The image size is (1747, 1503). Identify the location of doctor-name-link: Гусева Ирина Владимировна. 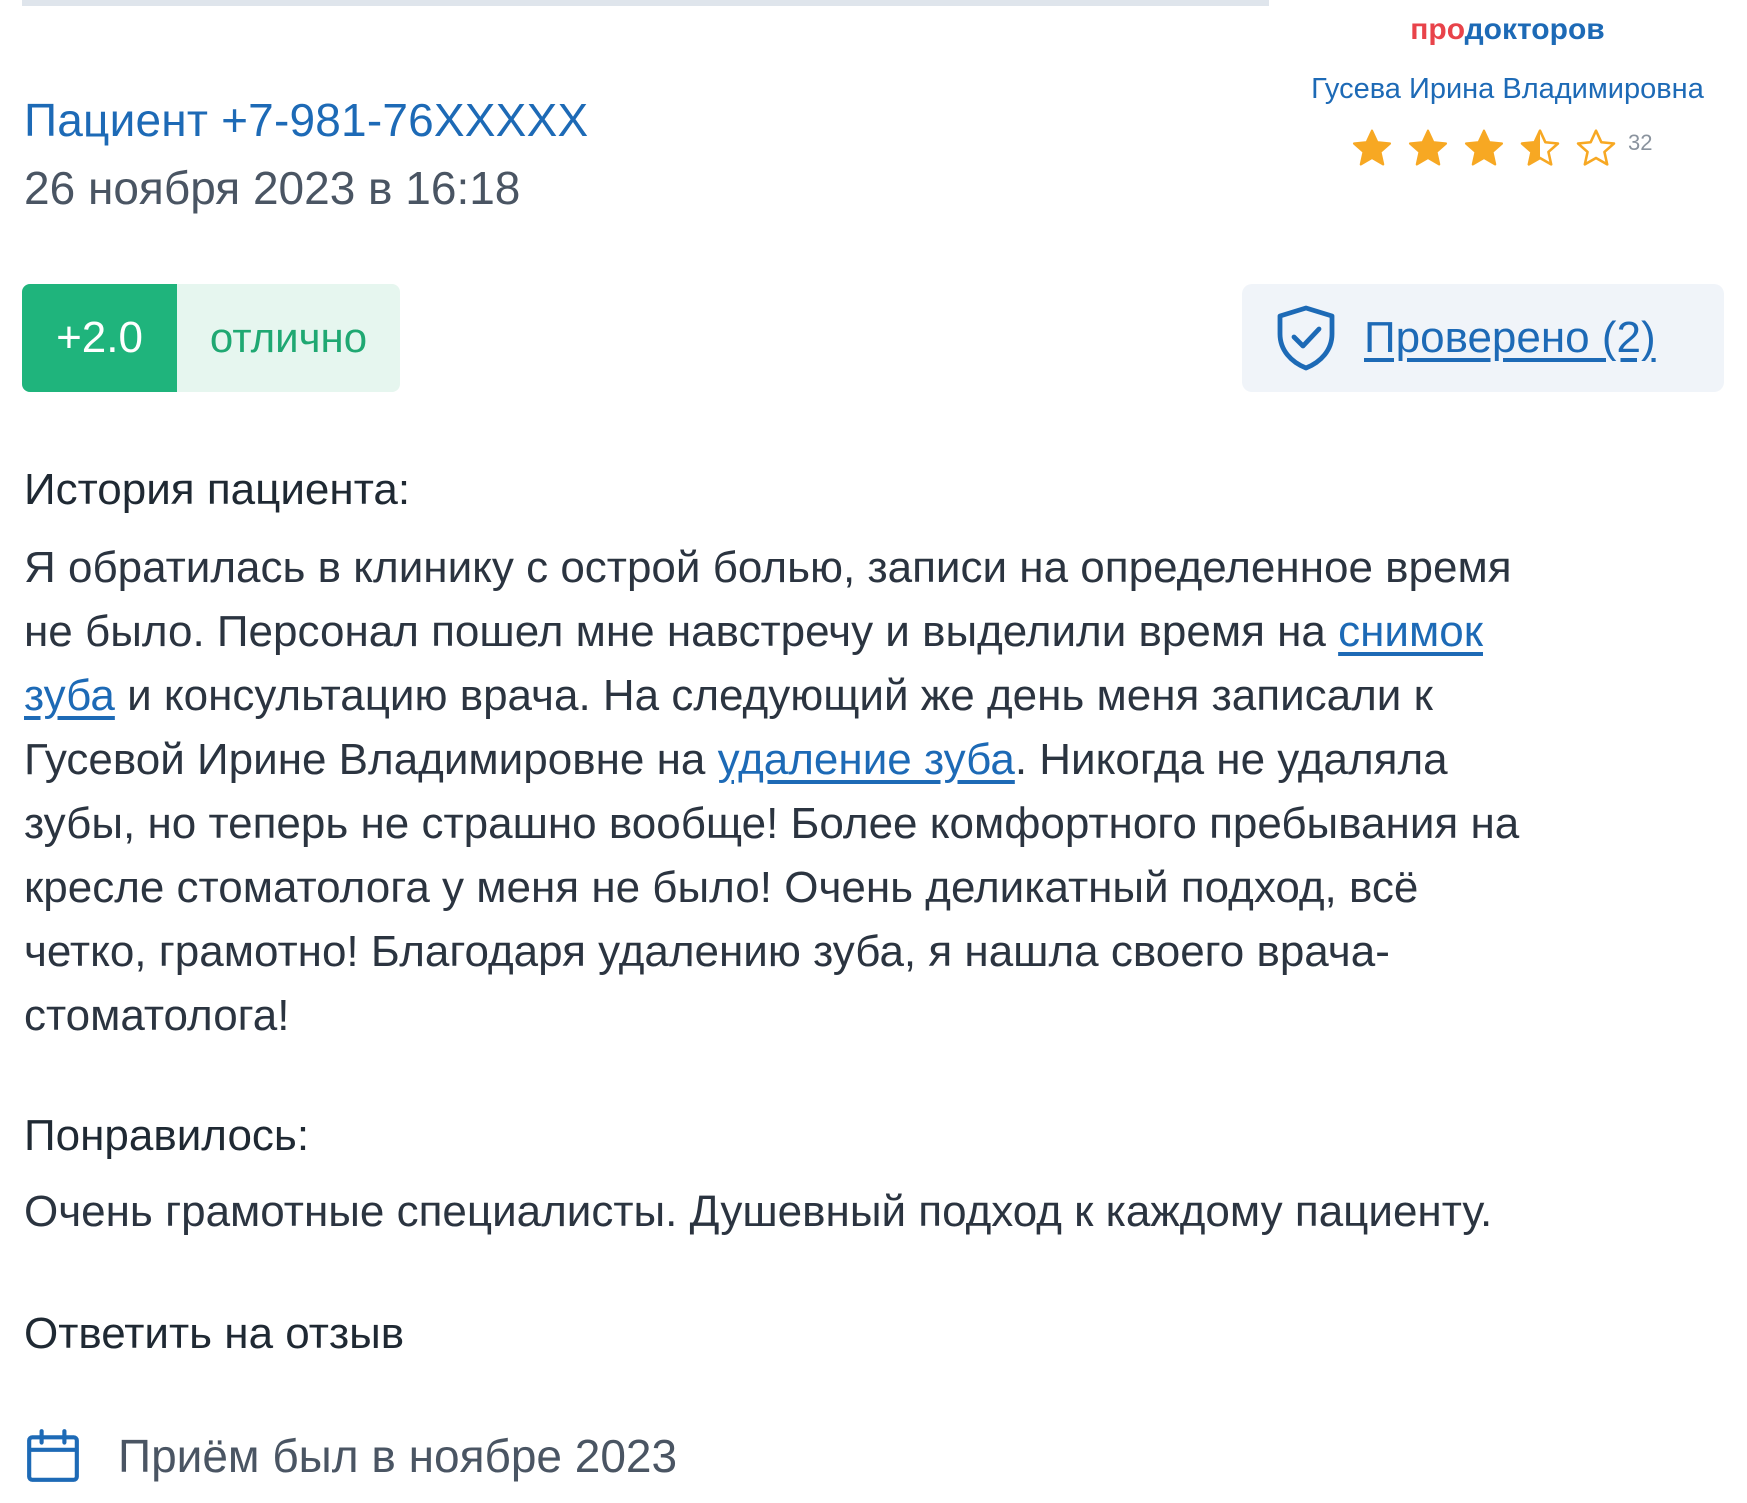
(1507, 89).